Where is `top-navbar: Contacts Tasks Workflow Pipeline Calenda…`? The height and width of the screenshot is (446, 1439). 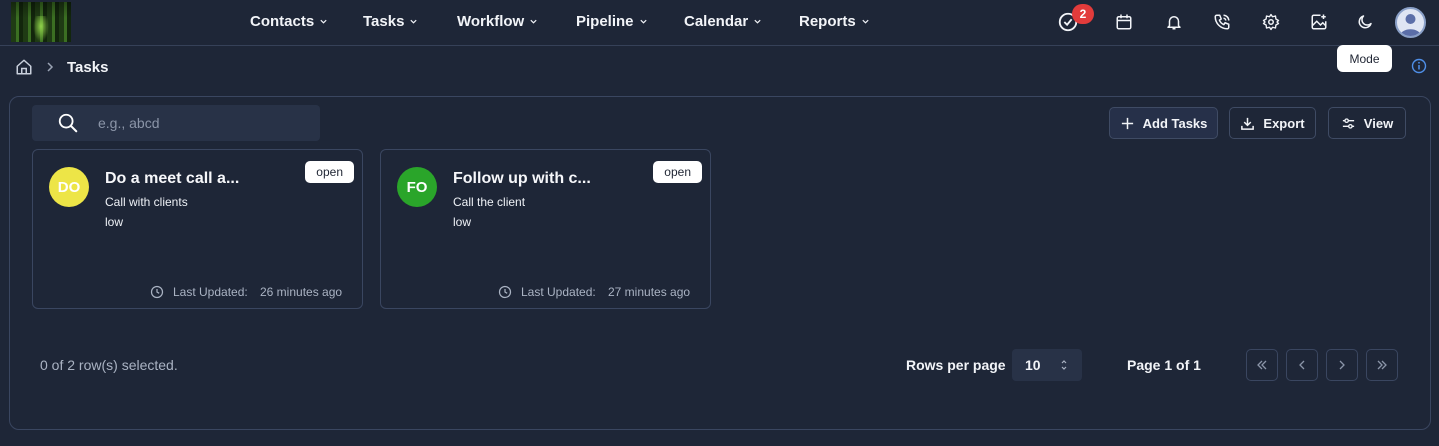 top-navbar: Contacts Tasks Workflow Pipeline Calenda… is located at coordinates (719, 23).